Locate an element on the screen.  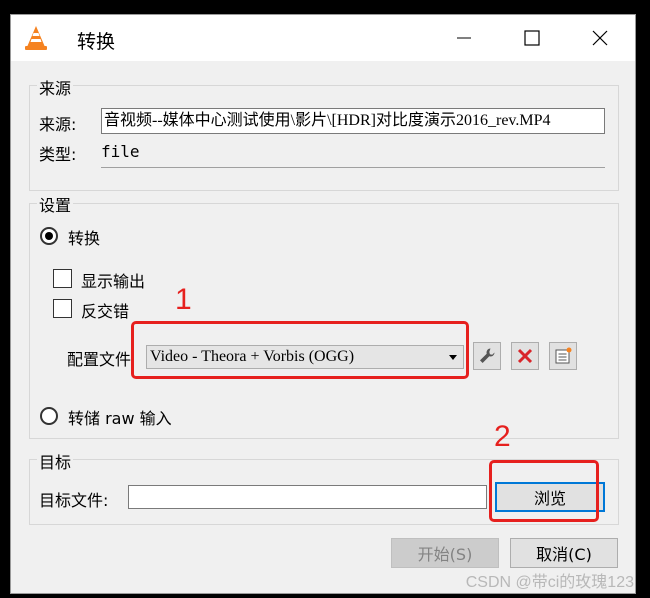
close-icon is located at coordinates (600, 38).